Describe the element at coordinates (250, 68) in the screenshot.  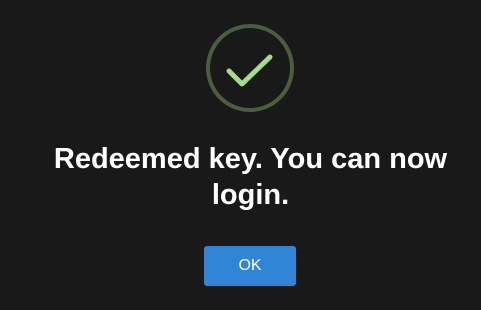
I see `success-check-icon` at that location.